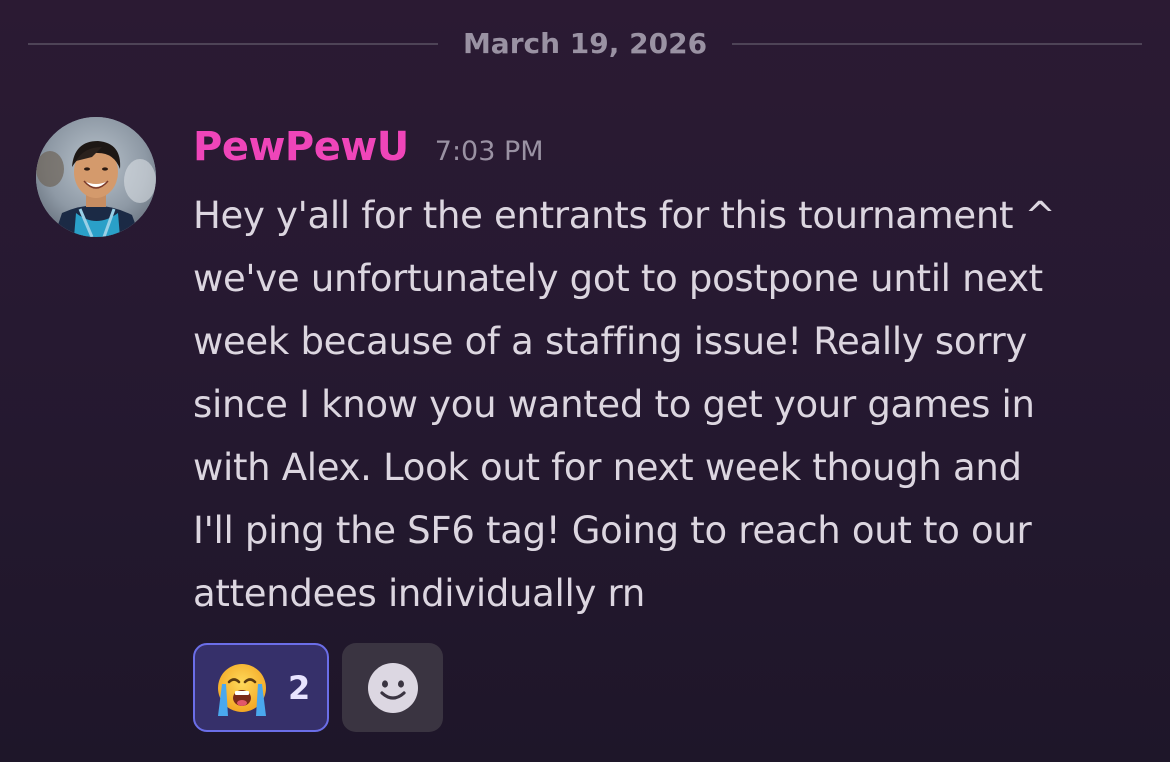 This screenshot has width=1170, height=762. Describe the element at coordinates (233, 44) in the screenshot. I see `divider-line-left` at that location.